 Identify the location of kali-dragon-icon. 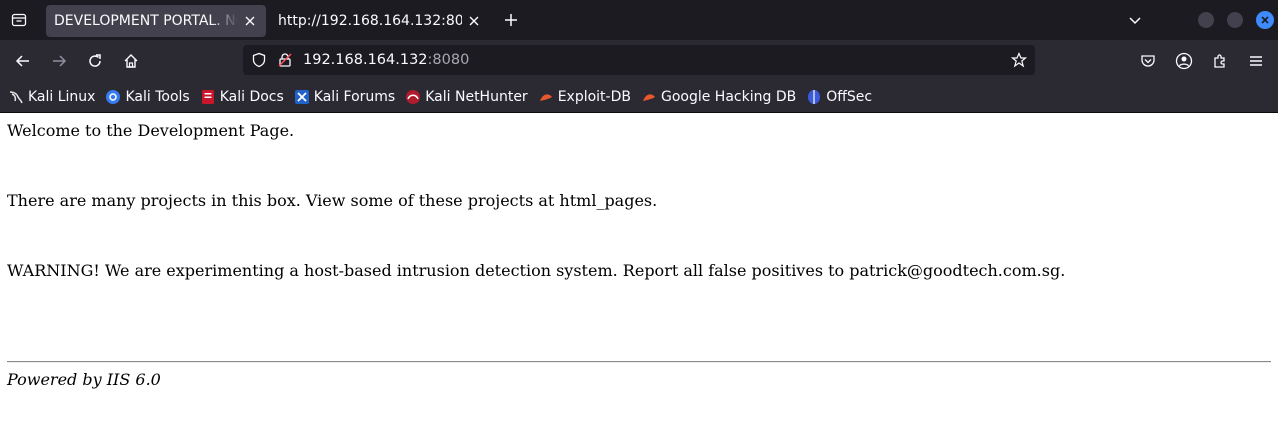
(16, 97).